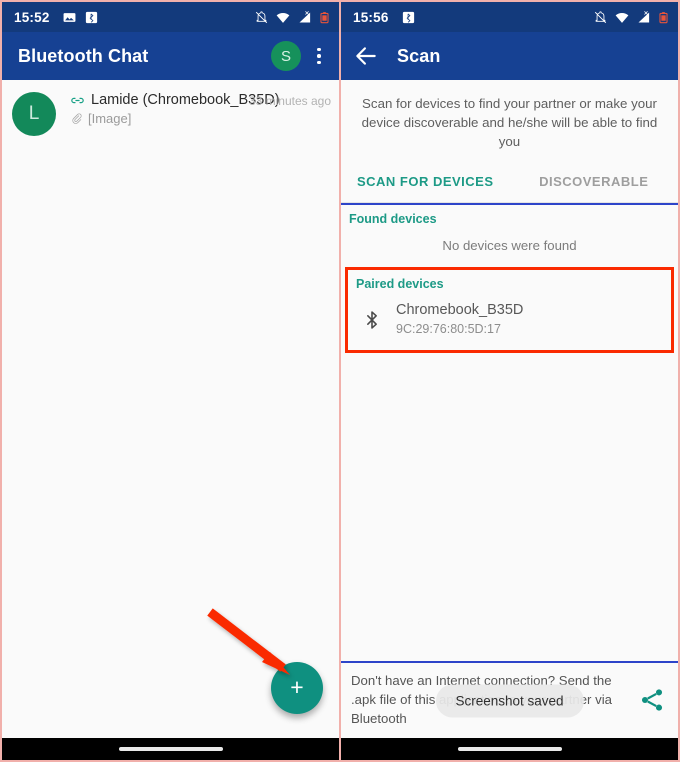 This screenshot has height=762, width=680. What do you see at coordinates (32, 17) in the screenshot?
I see `status-bar-clock: 15:52` at bounding box center [32, 17].